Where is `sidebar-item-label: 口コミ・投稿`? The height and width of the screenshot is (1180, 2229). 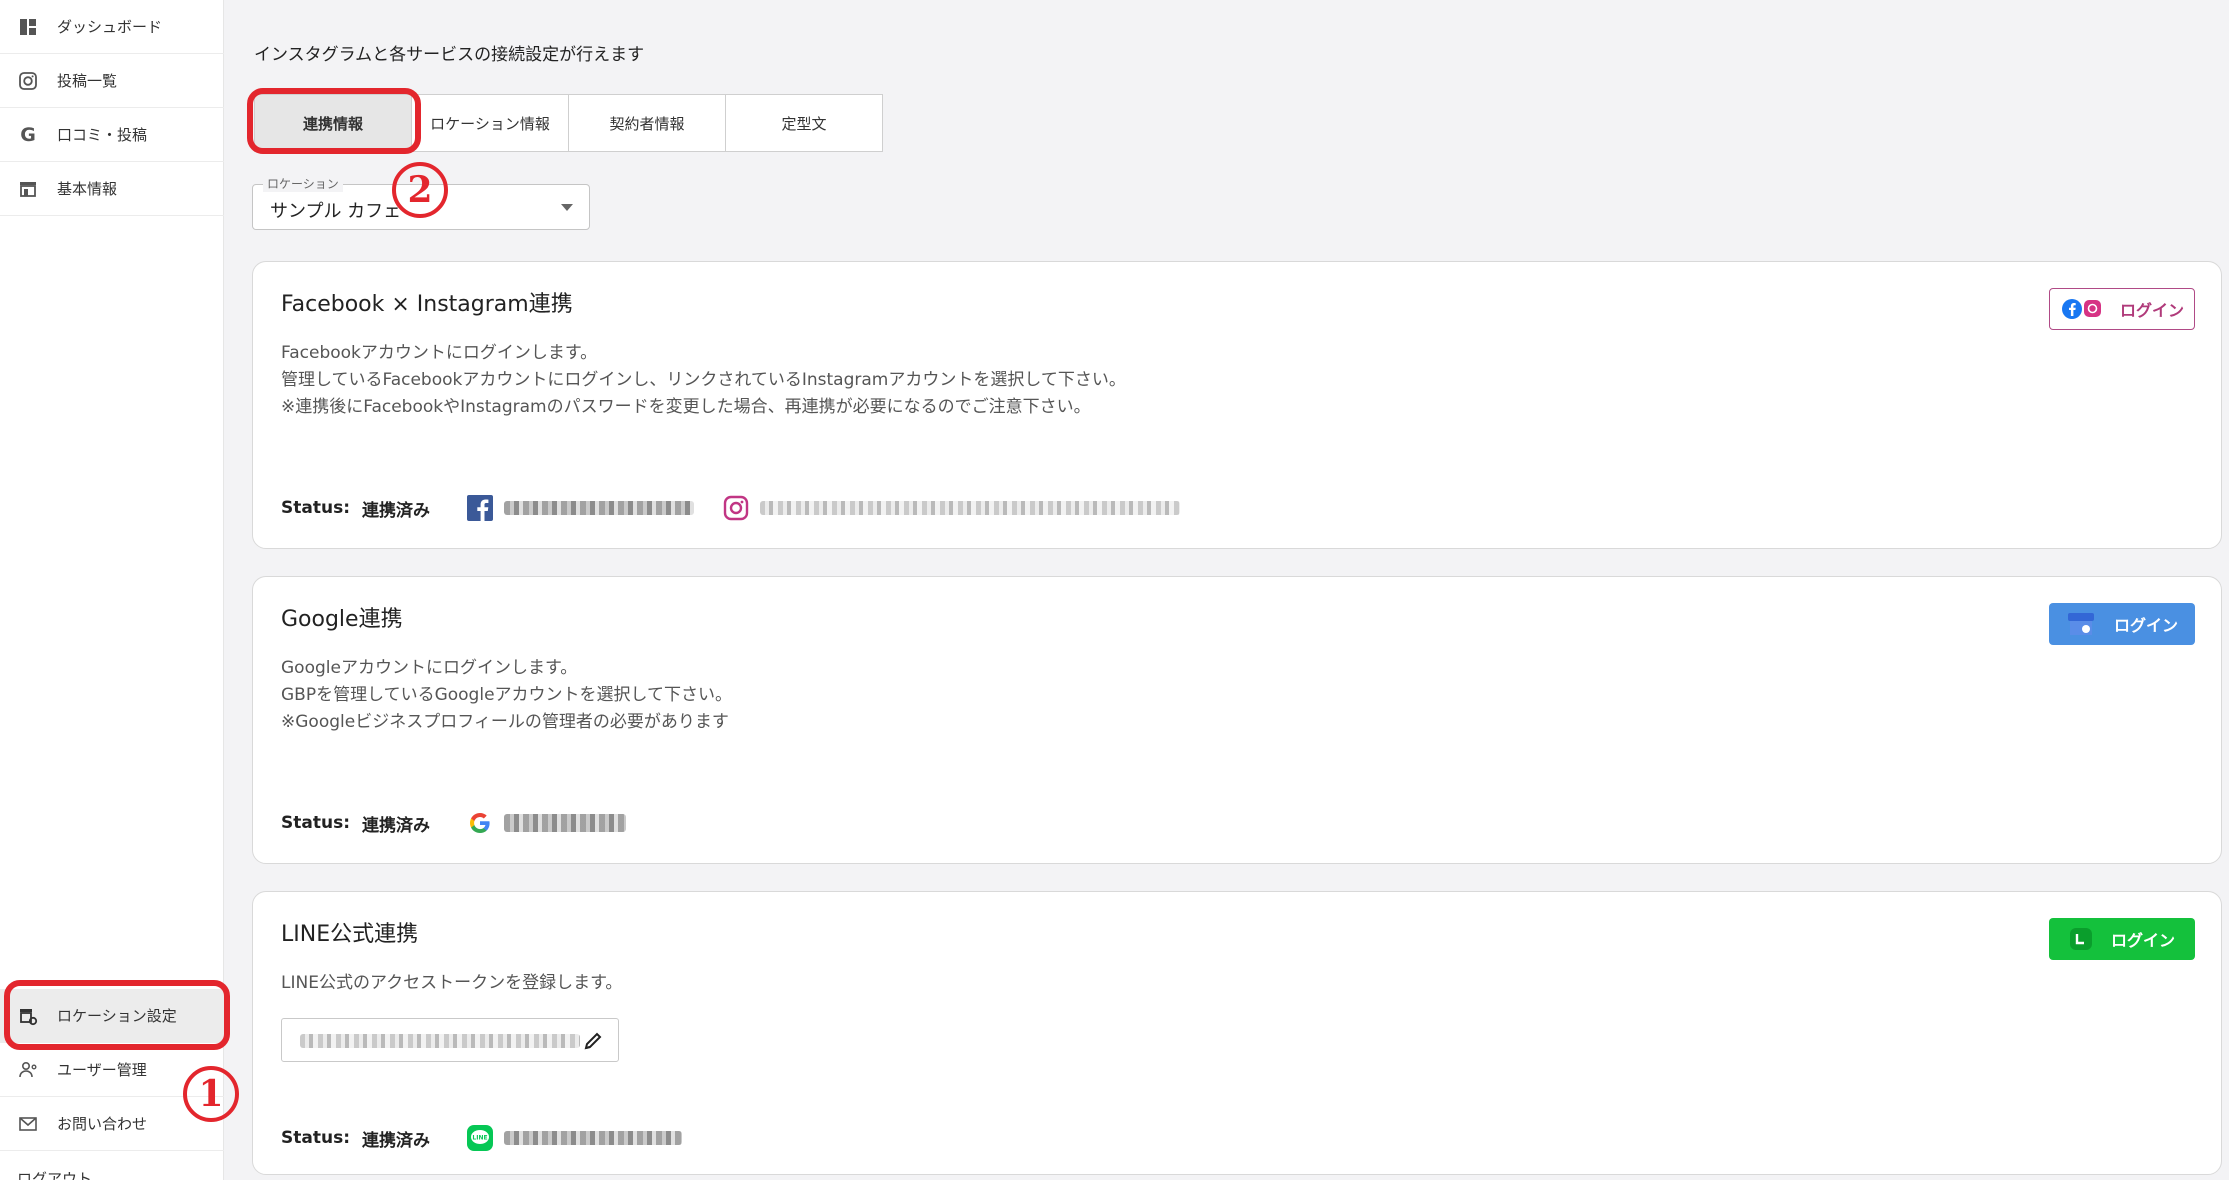 sidebar-item-label: 口コミ・投稿 is located at coordinates (102, 135).